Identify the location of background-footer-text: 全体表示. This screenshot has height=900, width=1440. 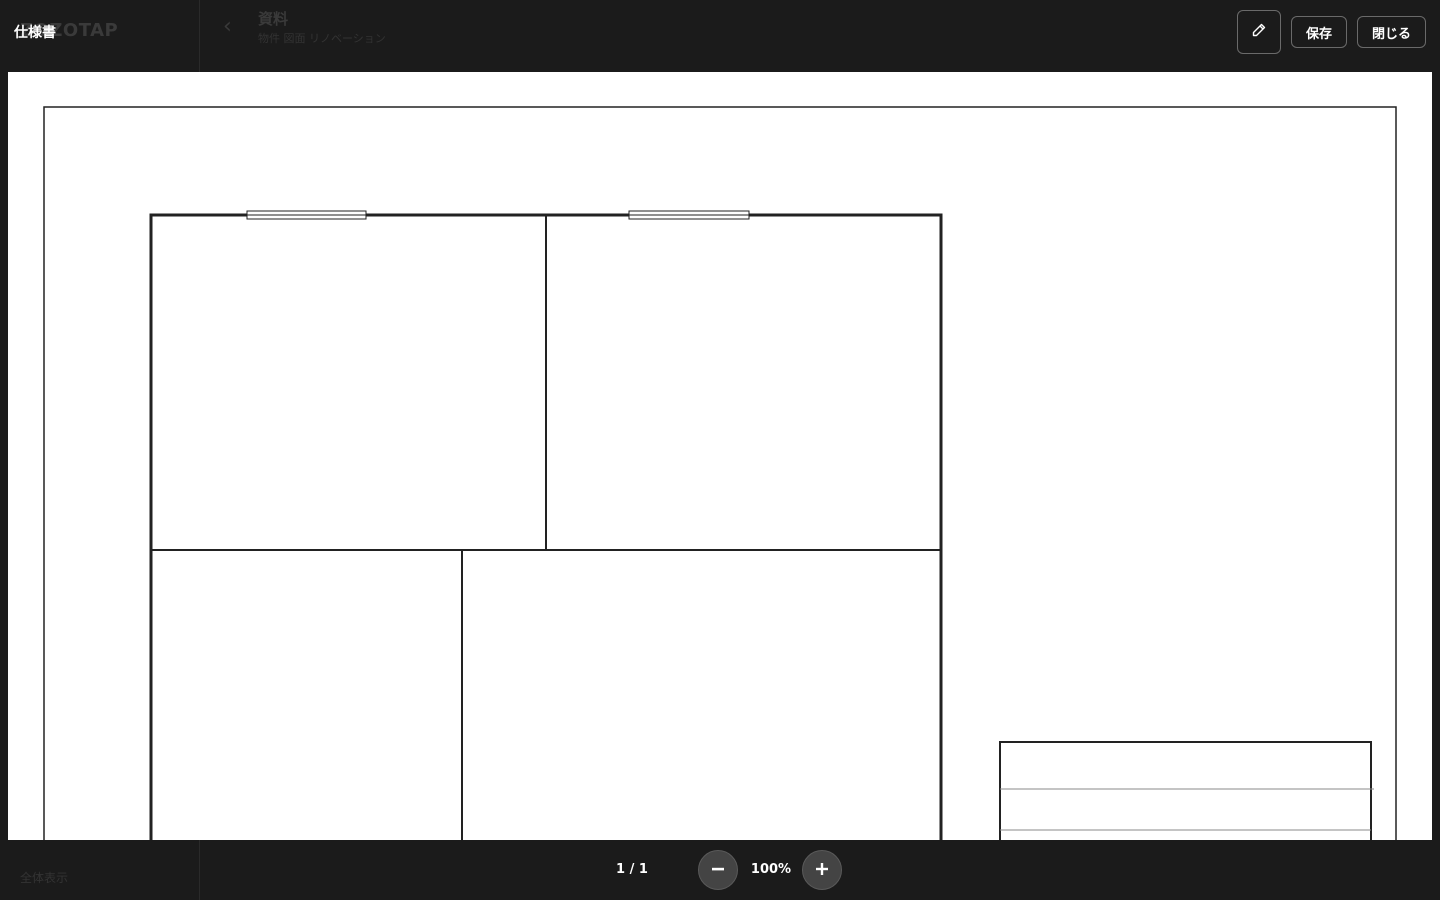
(44, 878).